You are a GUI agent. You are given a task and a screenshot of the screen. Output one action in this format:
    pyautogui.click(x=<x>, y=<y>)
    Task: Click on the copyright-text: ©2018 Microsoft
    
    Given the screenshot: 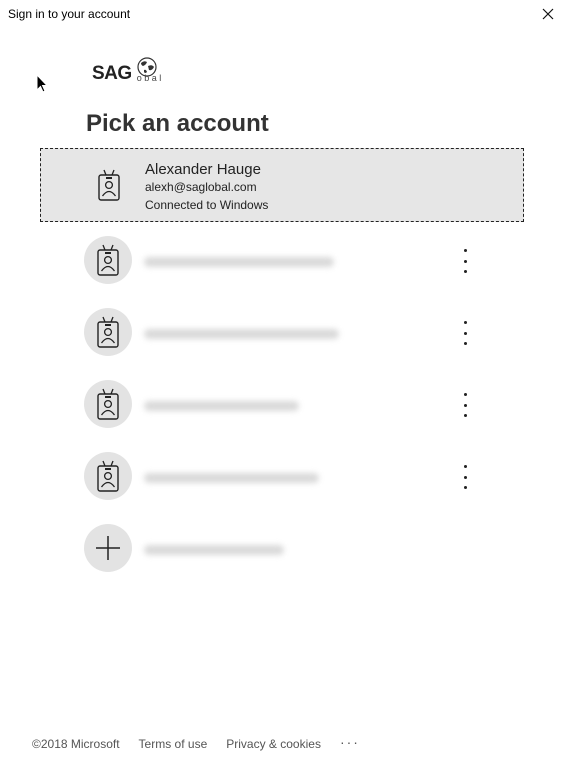 What is the action you would take?
    pyautogui.click(x=76, y=744)
    